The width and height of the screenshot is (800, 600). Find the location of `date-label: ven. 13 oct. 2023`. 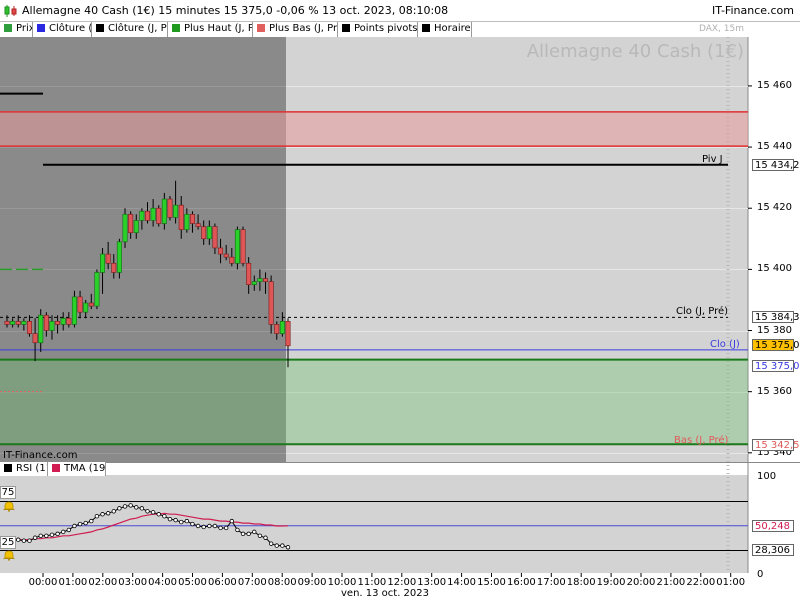

date-label: ven. 13 oct. 2023 is located at coordinates (385, 593).